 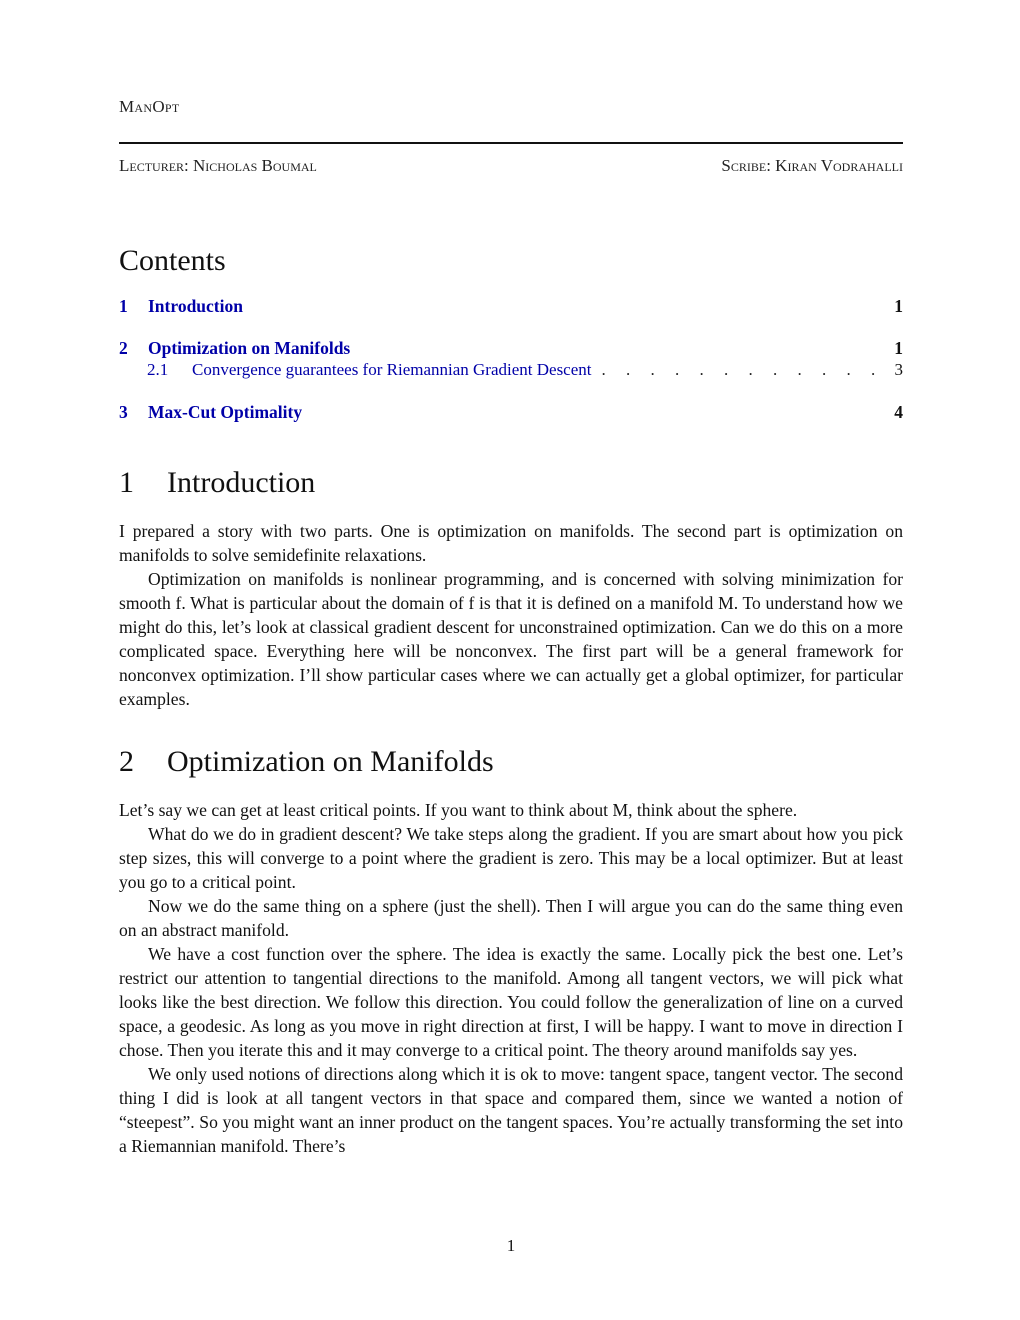 I want to click on running-title: ManOpt, so click(x=149, y=106).